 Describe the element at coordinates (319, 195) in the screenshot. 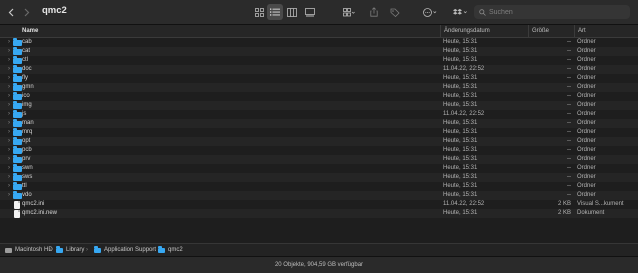

I see `table-row: › vdo Heute, 15:31 -- Ordner` at that location.